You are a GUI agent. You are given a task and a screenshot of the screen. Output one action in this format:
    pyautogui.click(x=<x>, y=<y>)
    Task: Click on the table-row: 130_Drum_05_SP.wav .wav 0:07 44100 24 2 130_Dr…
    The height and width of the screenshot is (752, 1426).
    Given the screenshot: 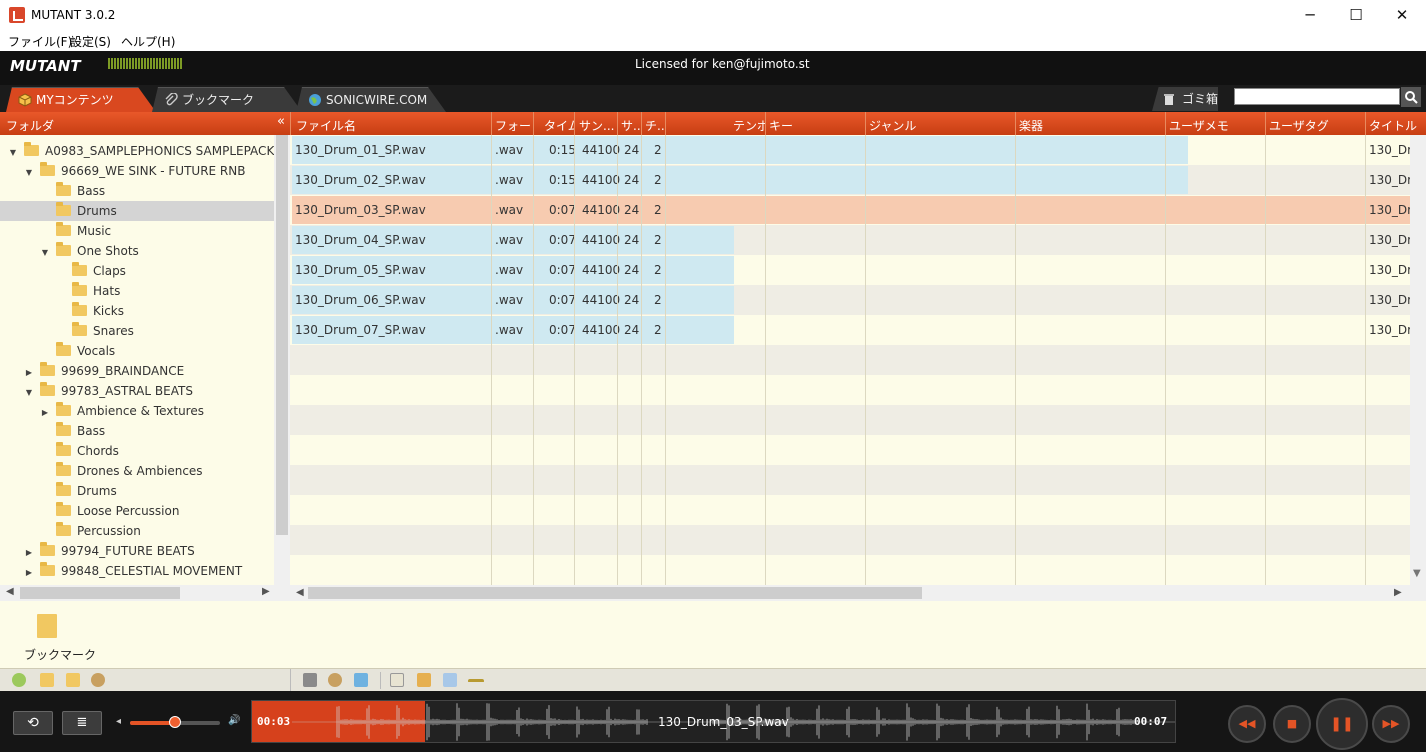 What is the action you would take?
    pyautogui.click(x=858, y=270)
    